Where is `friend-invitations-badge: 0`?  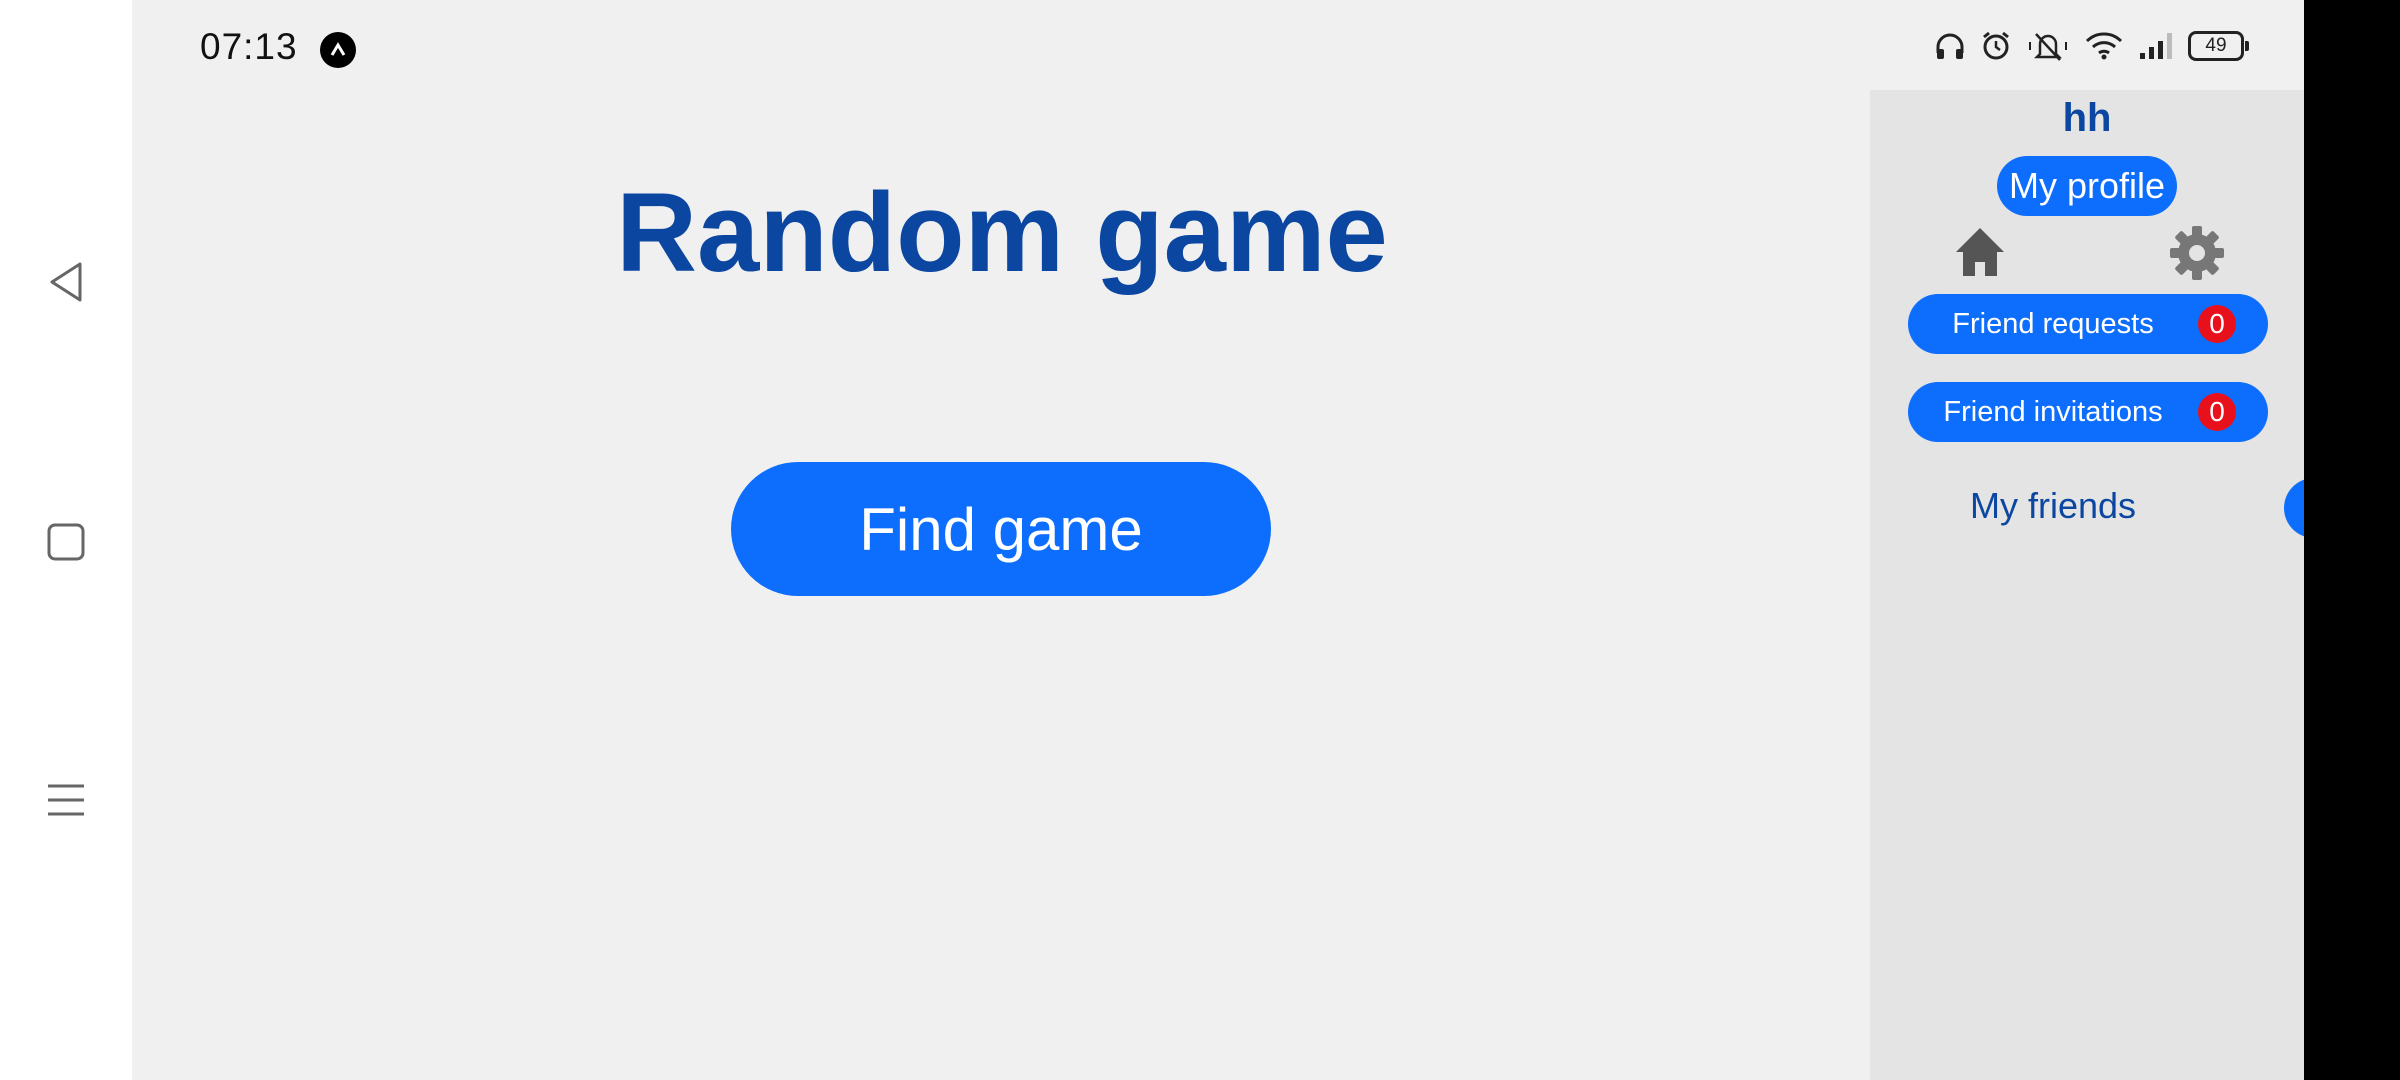 friend-invitations-badge: 0 is located at coordinates (2217, 412).